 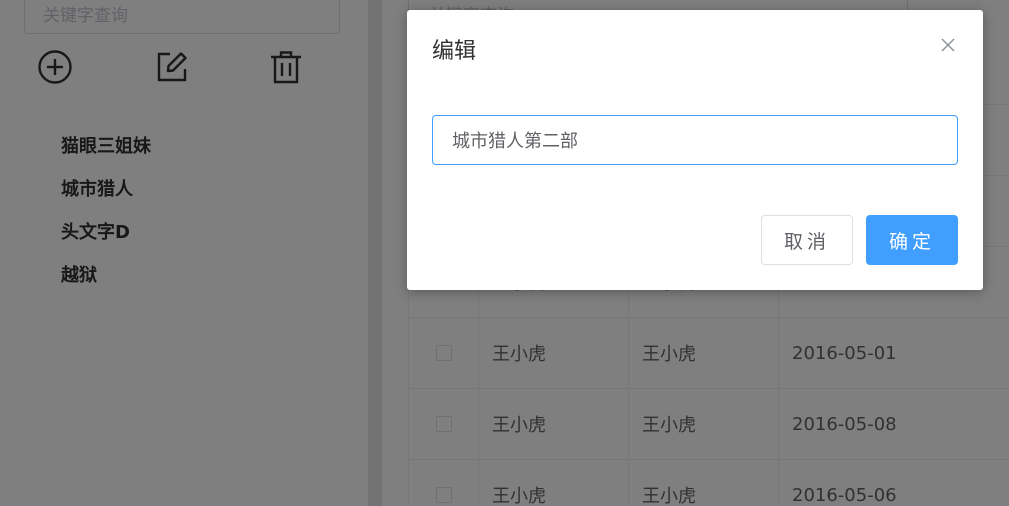 I want to click on close-button, so click(x=948, y=45).